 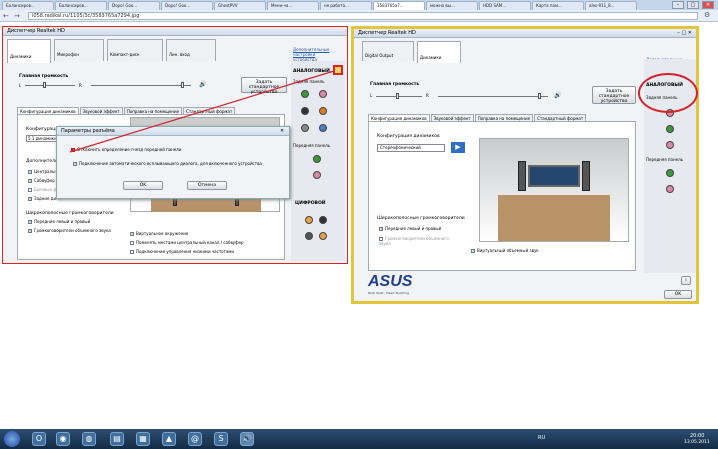 What do you see at coordinates (411, 148) in the screenshot?
I see `right-config-select: Стереофонический` at bounding box center [411, 148].